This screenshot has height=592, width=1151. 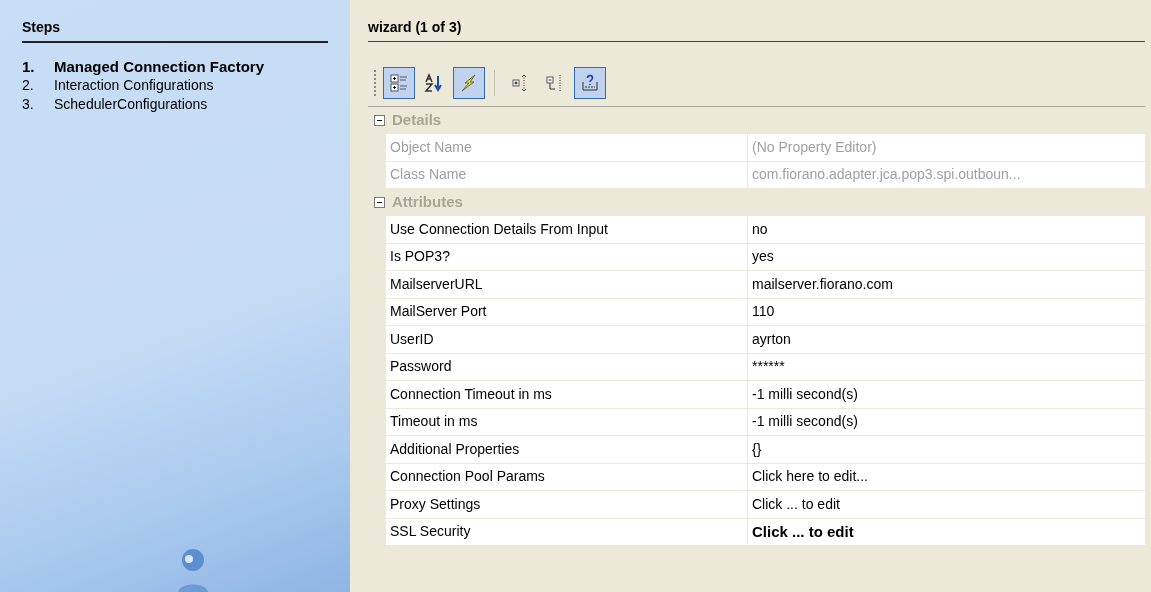 I want to click on categorized-icon, so click(x=399, y=83).